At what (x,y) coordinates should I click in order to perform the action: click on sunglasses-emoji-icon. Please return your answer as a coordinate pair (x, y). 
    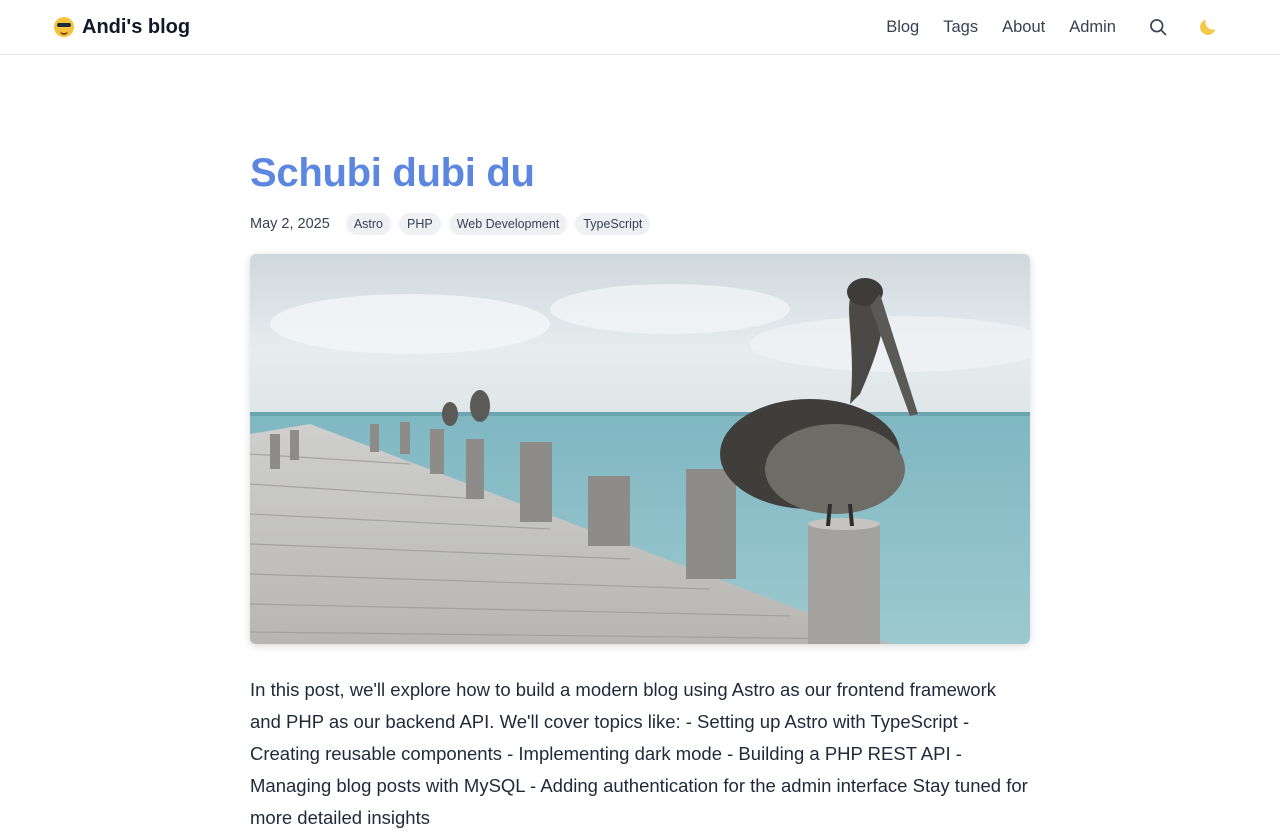
    Looking at the image, I should click on (64, 27).